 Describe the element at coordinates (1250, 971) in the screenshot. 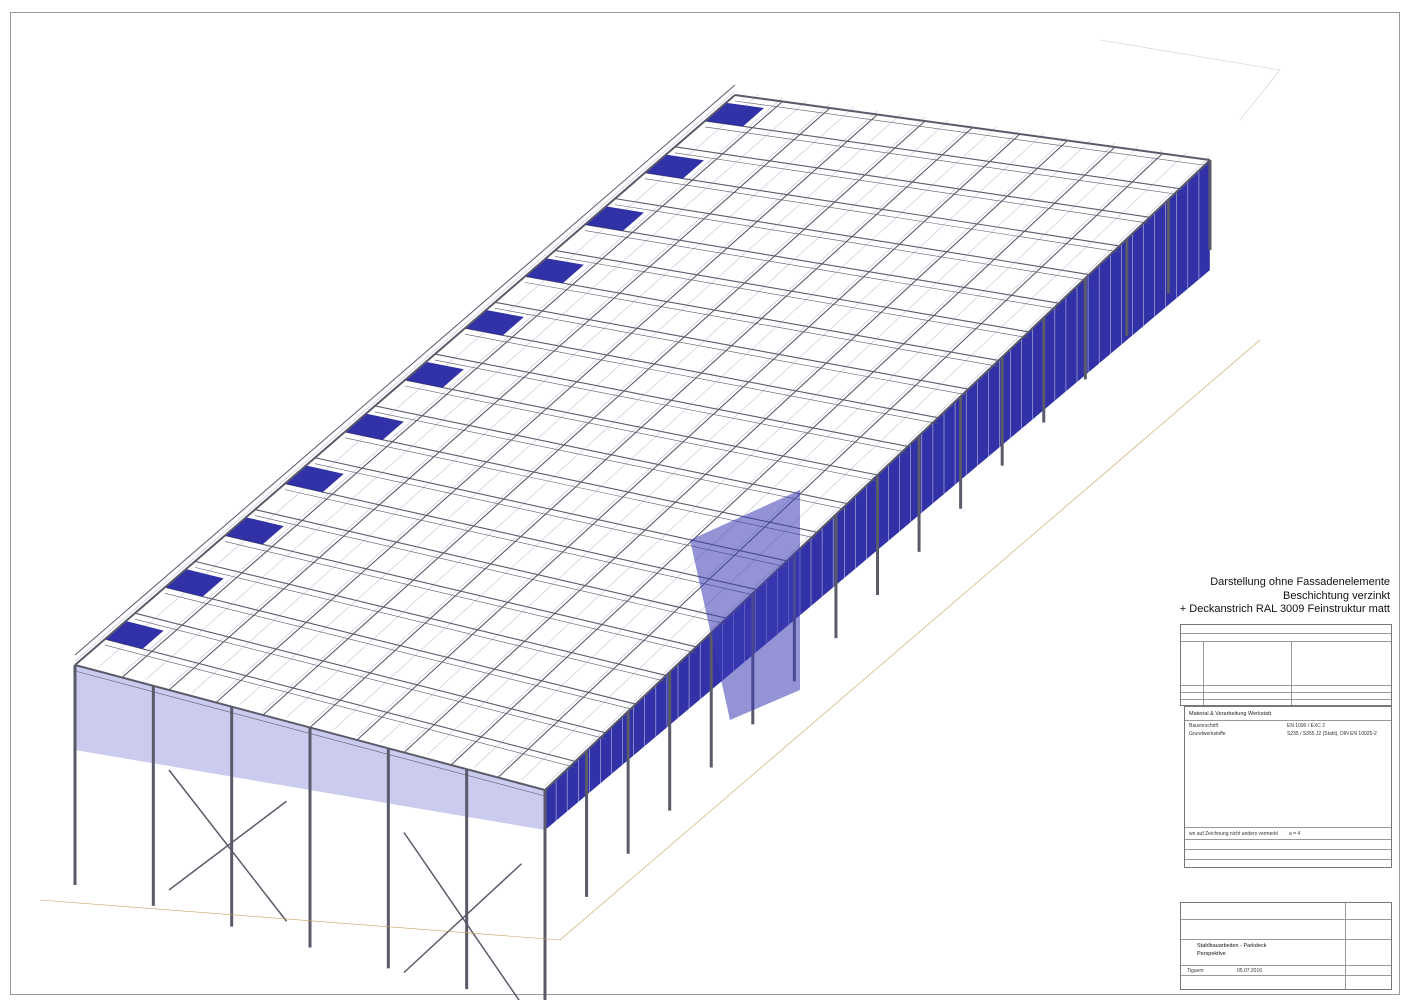

I see `drawing-date: 05.07.2016` at that location.